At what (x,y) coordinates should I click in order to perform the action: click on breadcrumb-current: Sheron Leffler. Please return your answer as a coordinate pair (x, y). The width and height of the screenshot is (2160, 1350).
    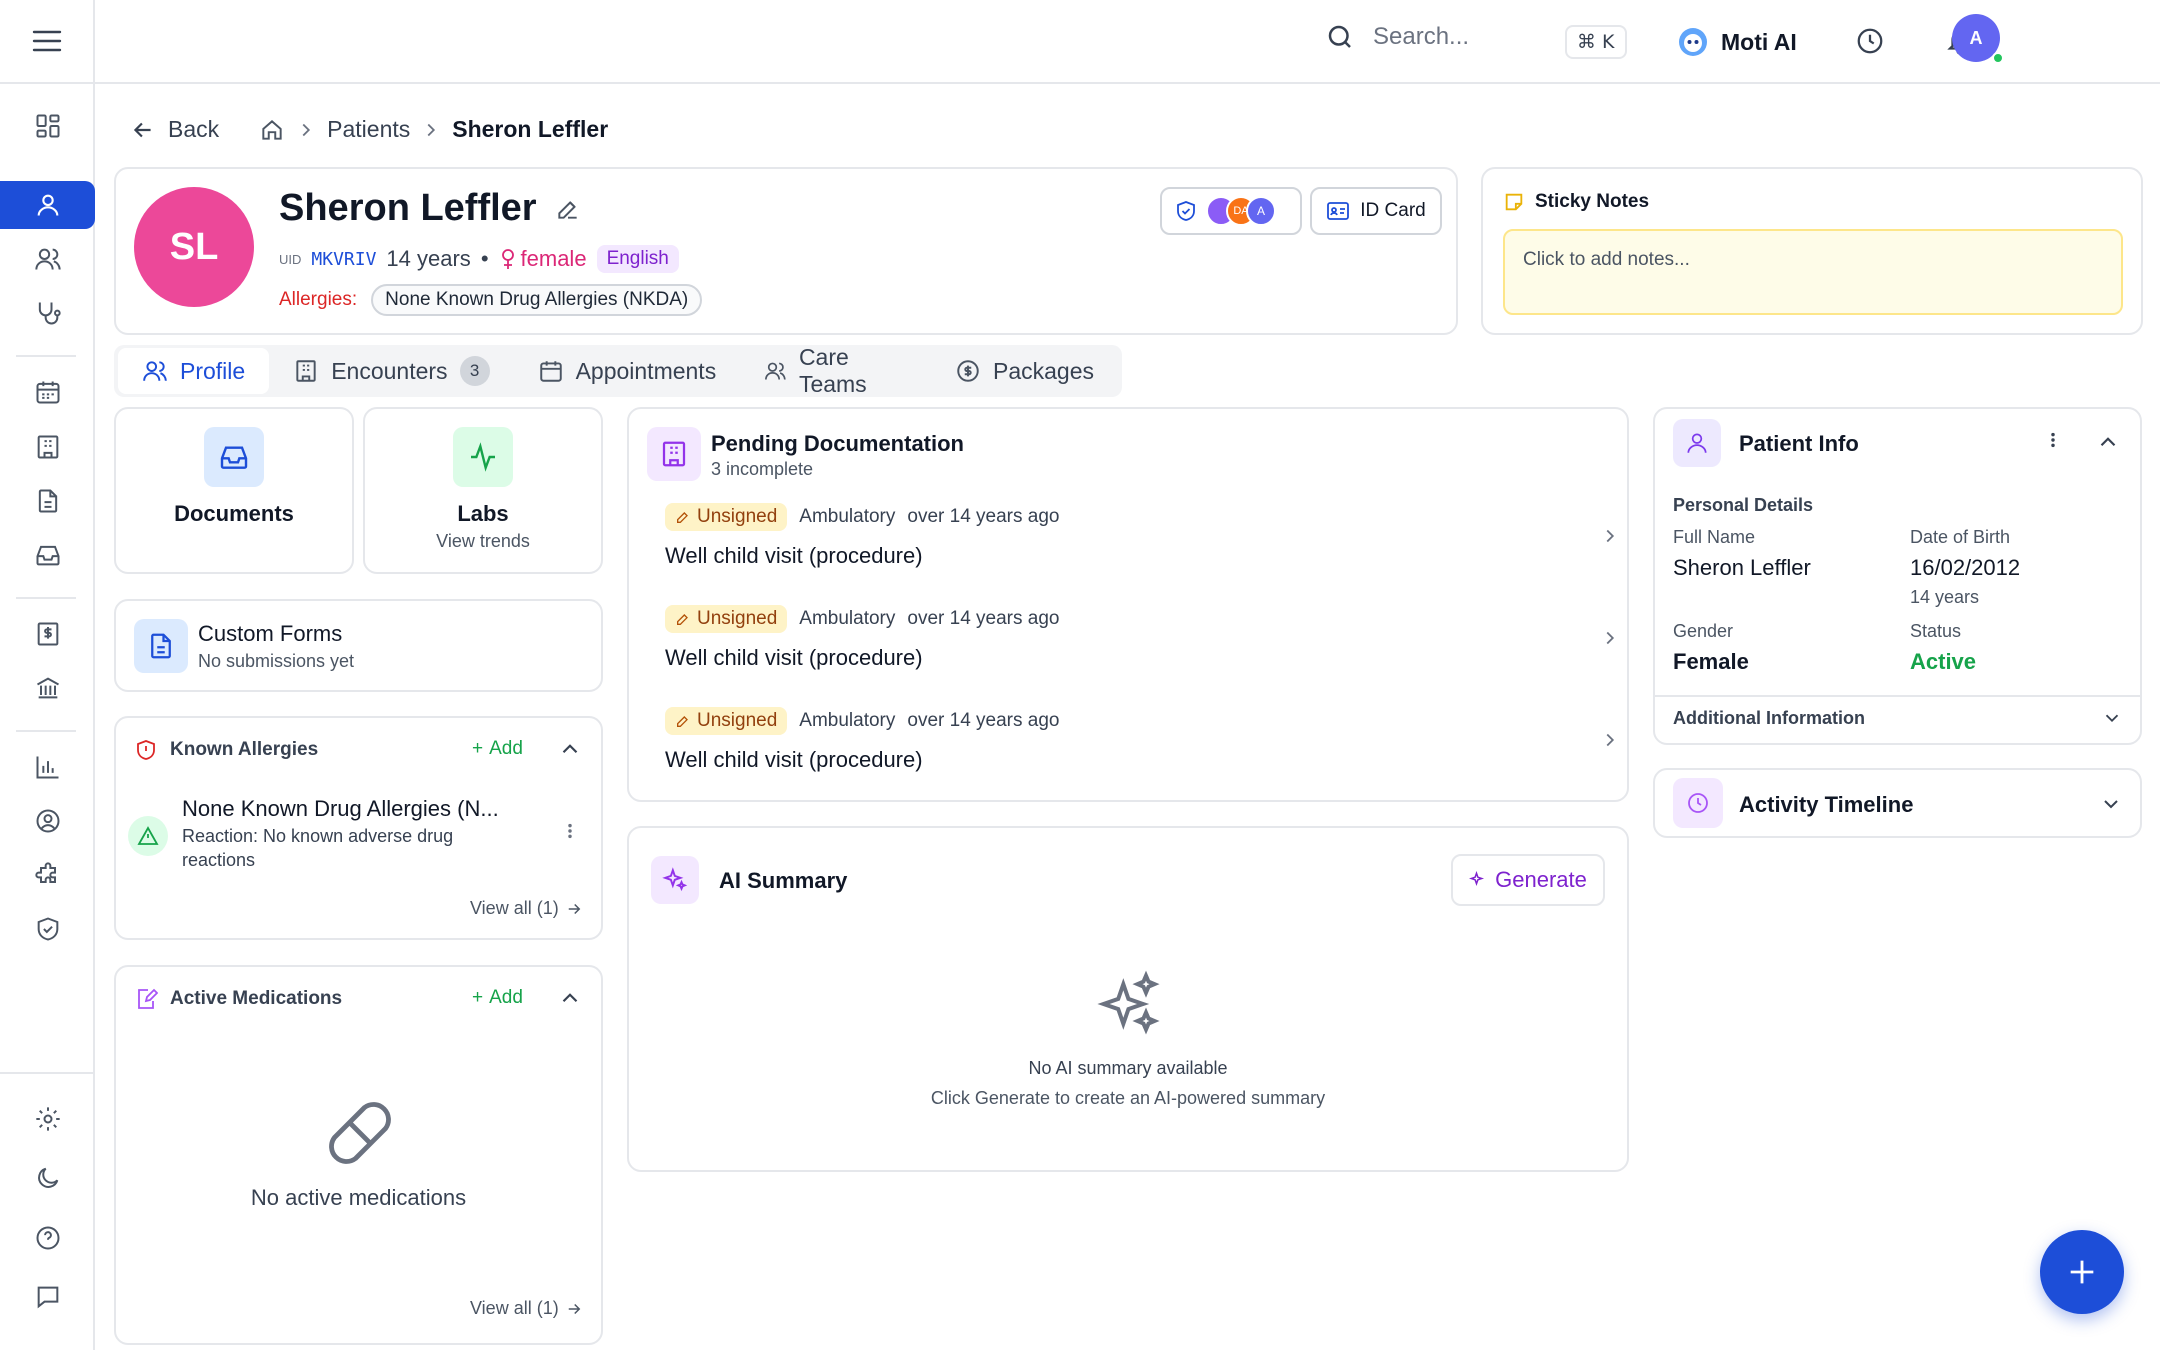
    Looking at the image, I should click on (530, 129).